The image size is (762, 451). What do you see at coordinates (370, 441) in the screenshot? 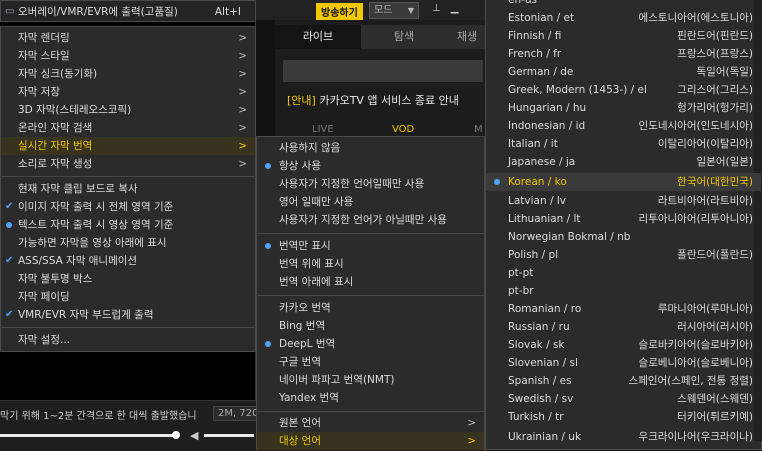
I see `menu-item-target-language: 대상 언어 >` at bounding box center [370, 441].